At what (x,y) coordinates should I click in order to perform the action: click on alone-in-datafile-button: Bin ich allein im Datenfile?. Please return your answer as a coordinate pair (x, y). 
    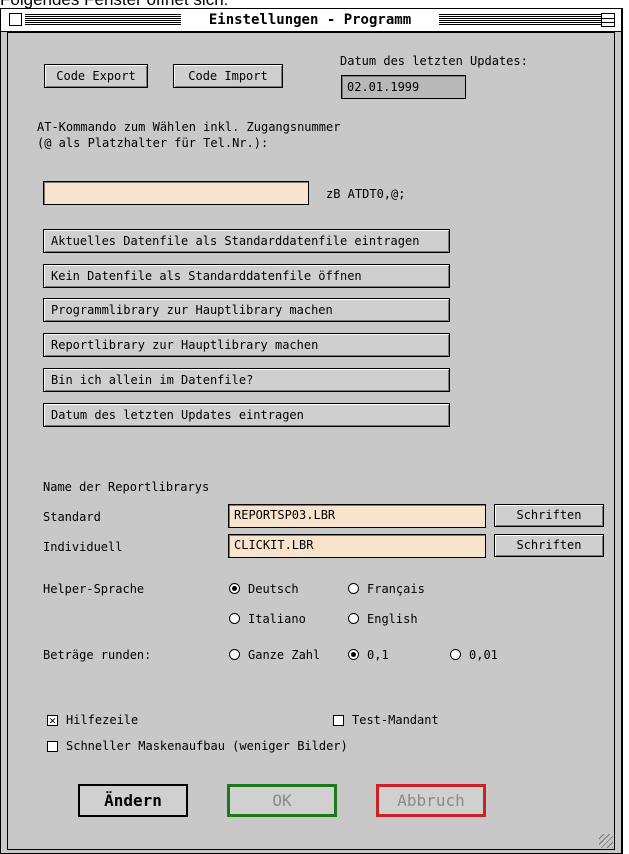
    Looking at the image, I should click on (246, 380).